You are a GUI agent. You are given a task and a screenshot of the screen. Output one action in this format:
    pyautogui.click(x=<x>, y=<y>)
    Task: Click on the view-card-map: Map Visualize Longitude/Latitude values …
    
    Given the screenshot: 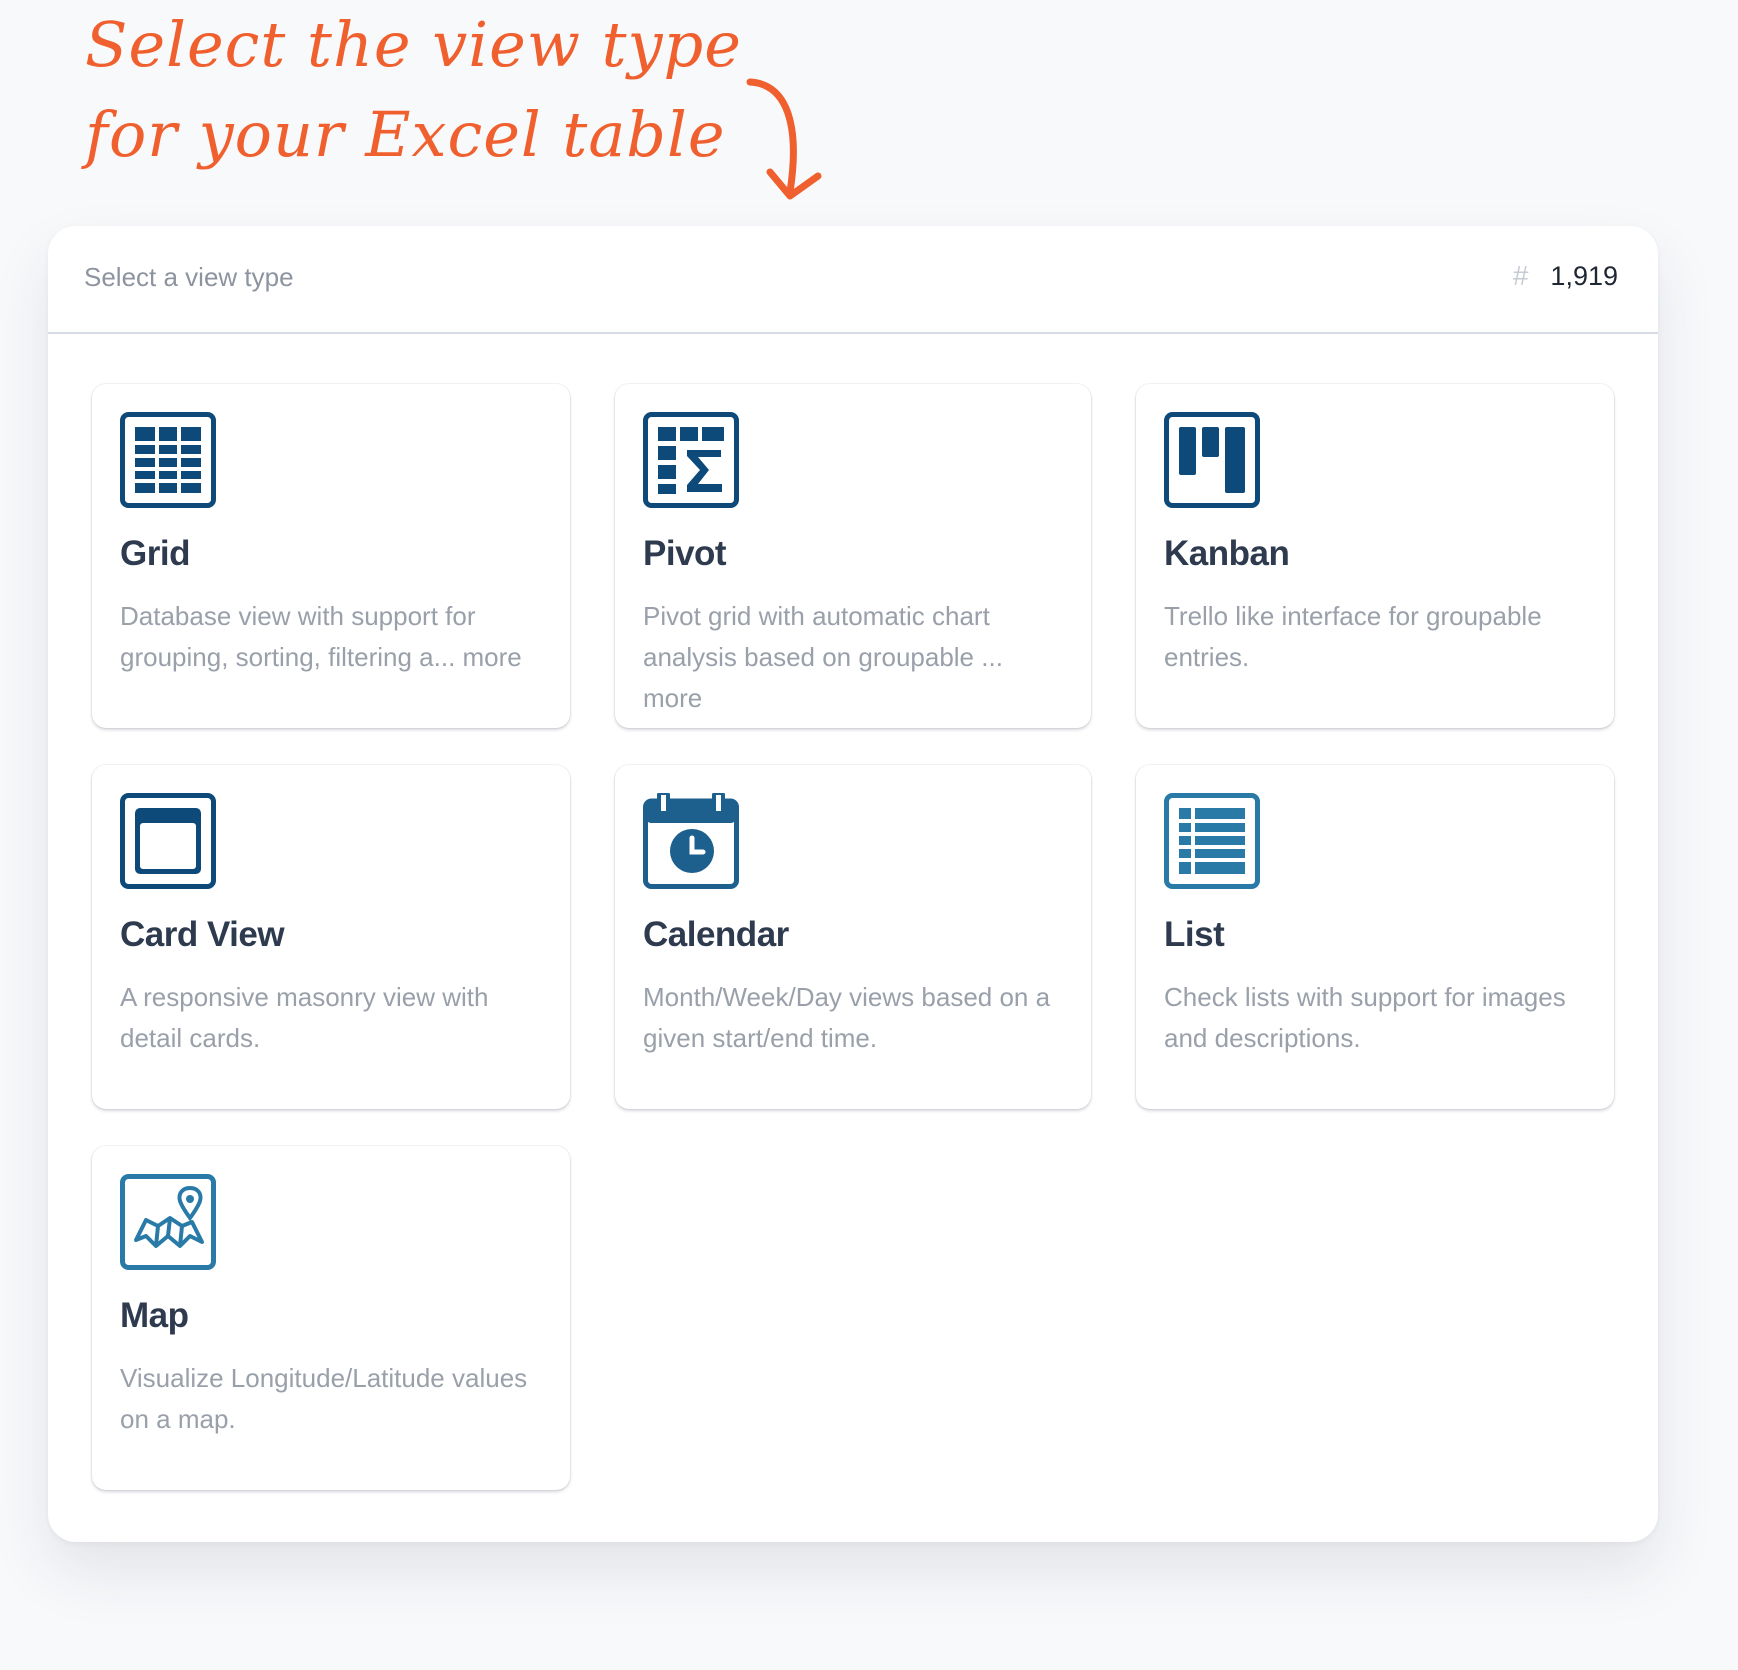 What is the action you would take?
    pyautogui.click(x=331, y=1318)
    